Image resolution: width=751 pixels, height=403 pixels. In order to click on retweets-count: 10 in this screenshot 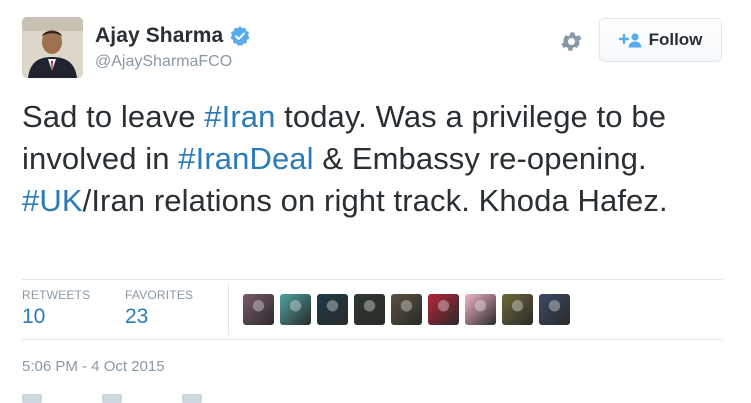, I will do `click(34, 316)`.